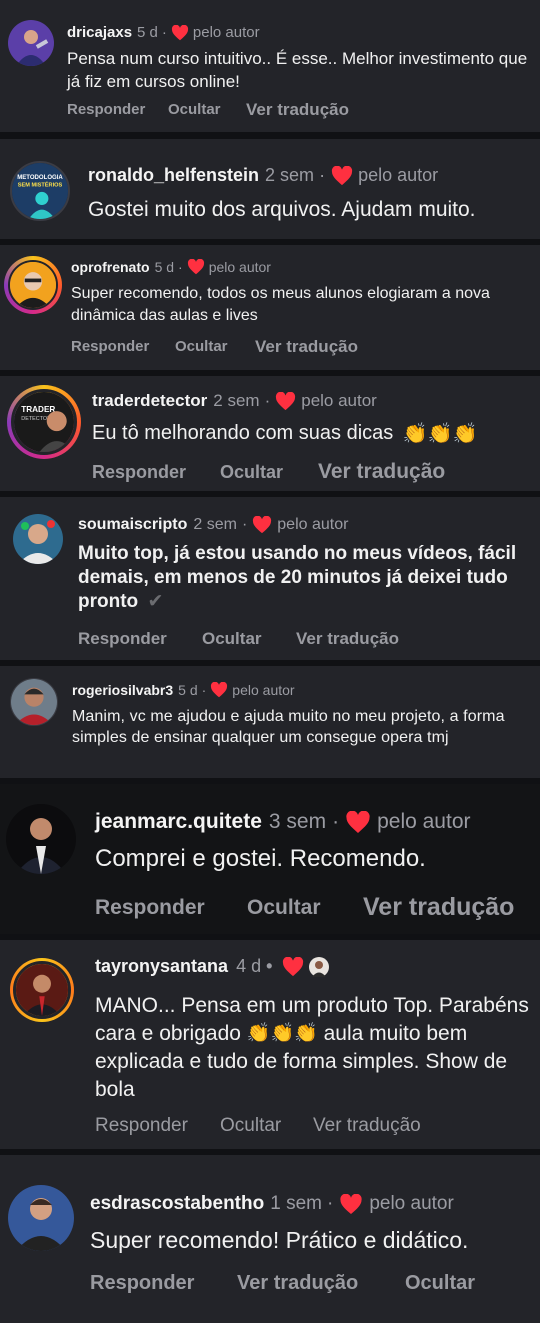 This screenshot has width=540, height=1323. I want to click on author-avatar-icon, so click(319, 966).